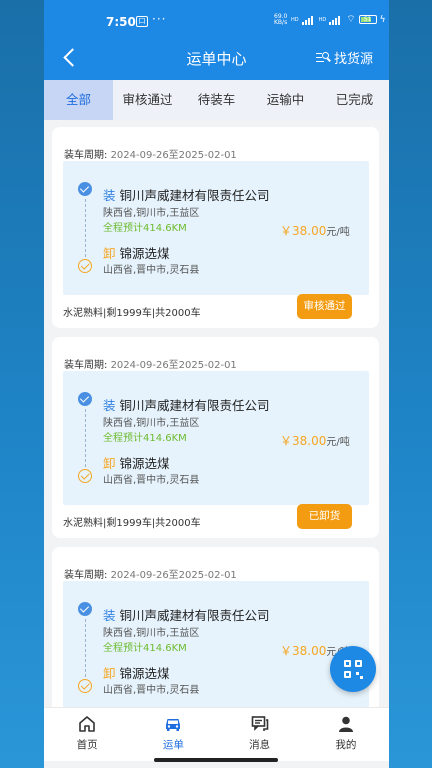 This screenshot has width=432, height=768. I want to click on nav-profile: 我的, so click(346, 734).